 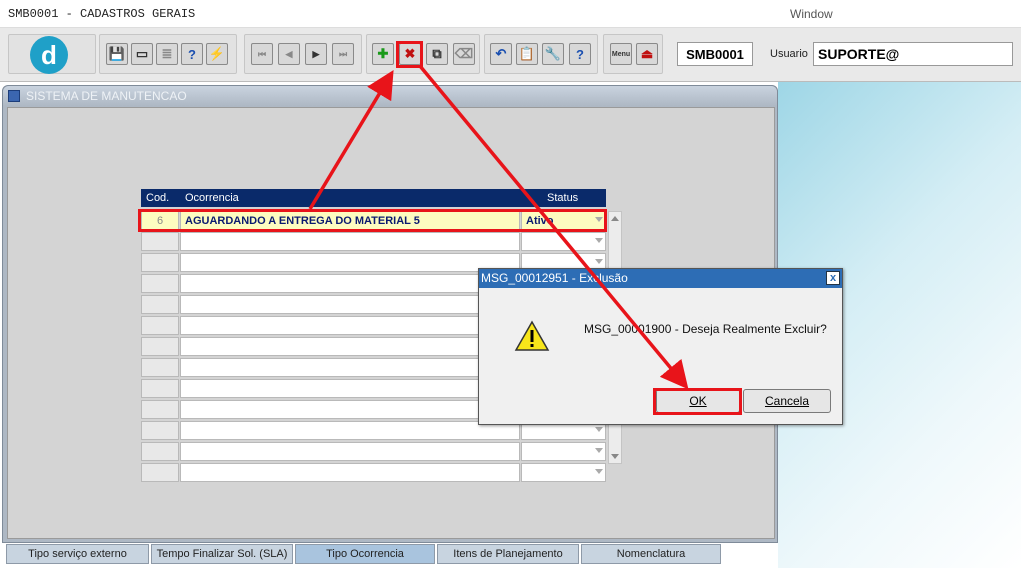 What do you see at coordinates (651, 554) in the screenshot?
I see `tab-nomenclatura: Nomenclatura` at bounding box center [651, 554].